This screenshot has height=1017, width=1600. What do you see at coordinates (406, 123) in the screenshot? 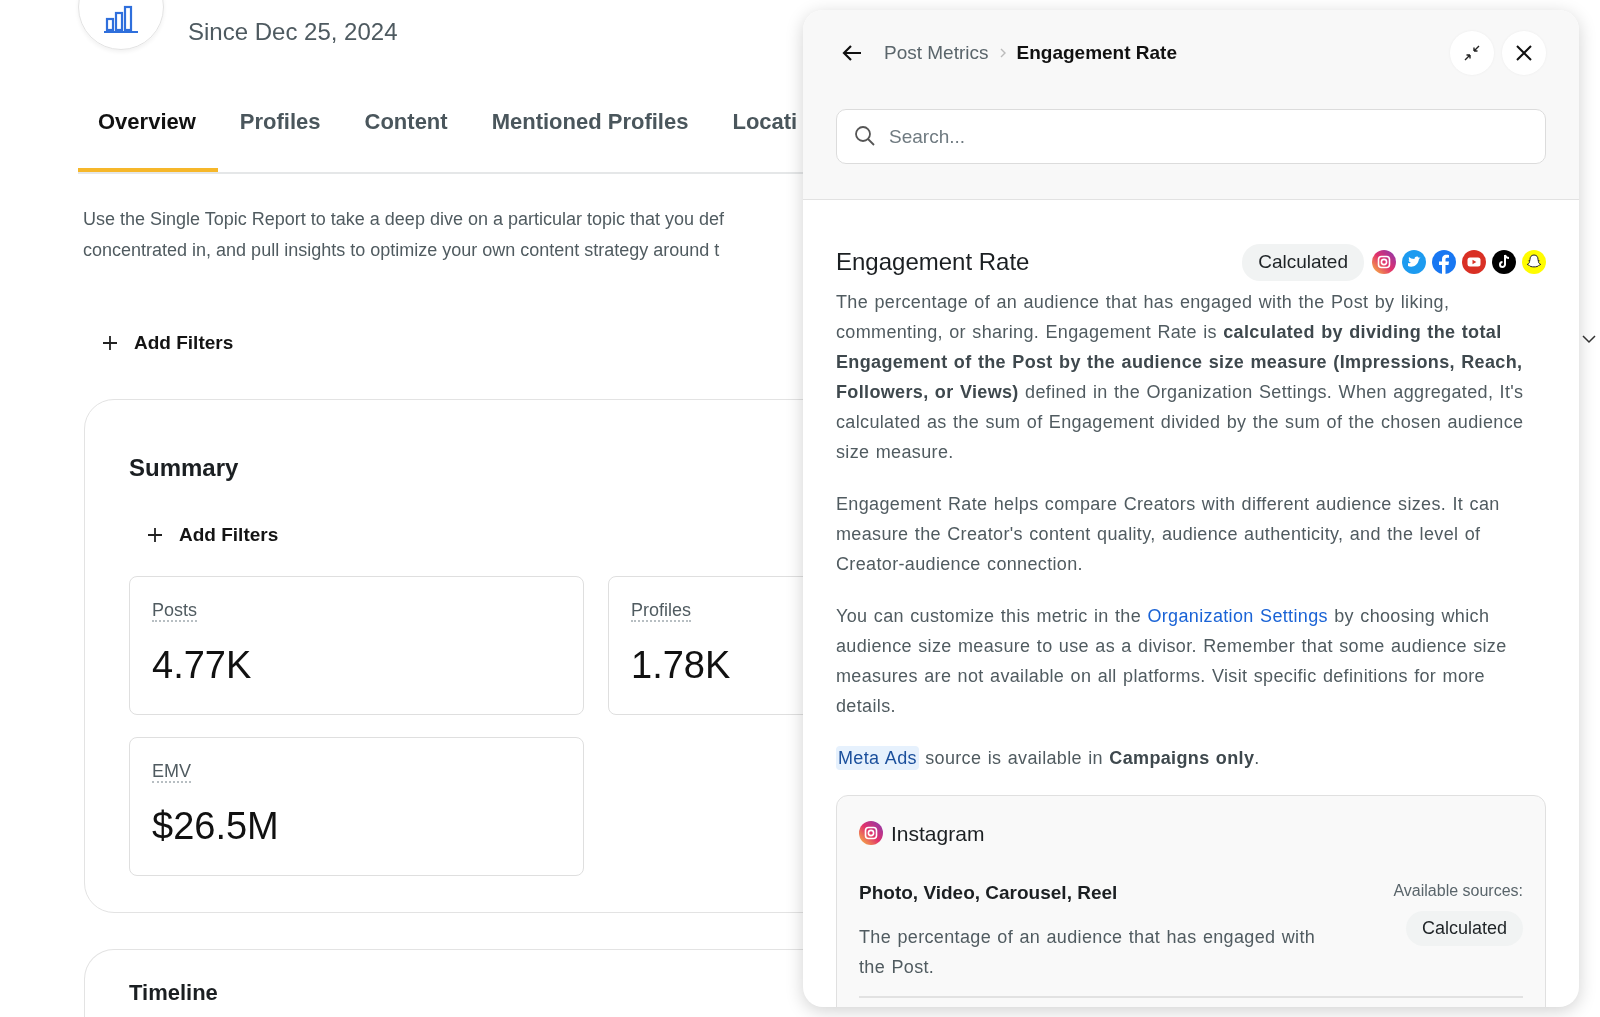
I see `tab: Content` at bounding box center [406, 123].